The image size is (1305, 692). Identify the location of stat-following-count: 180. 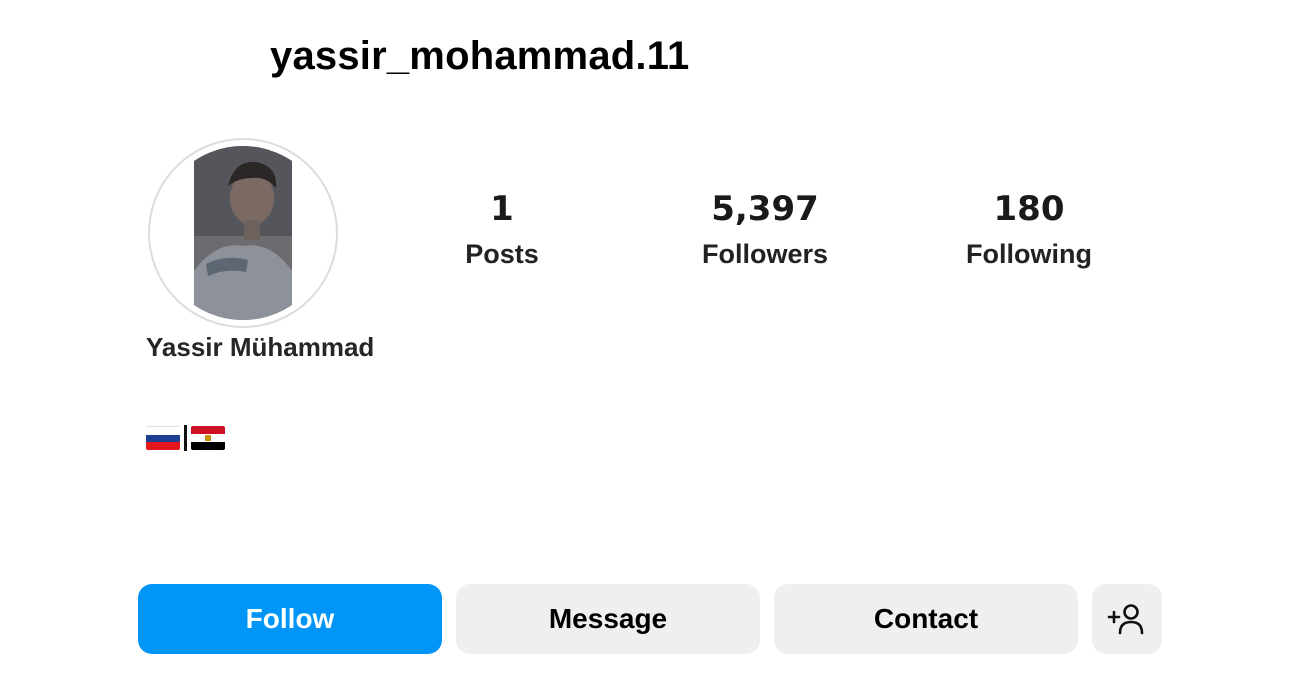
(1029, 209).